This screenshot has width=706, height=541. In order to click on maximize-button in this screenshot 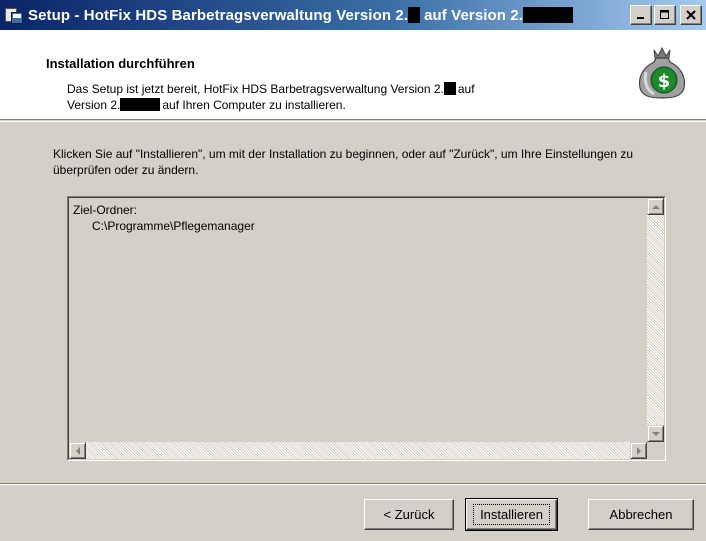, I will do `click(665, 15)`.